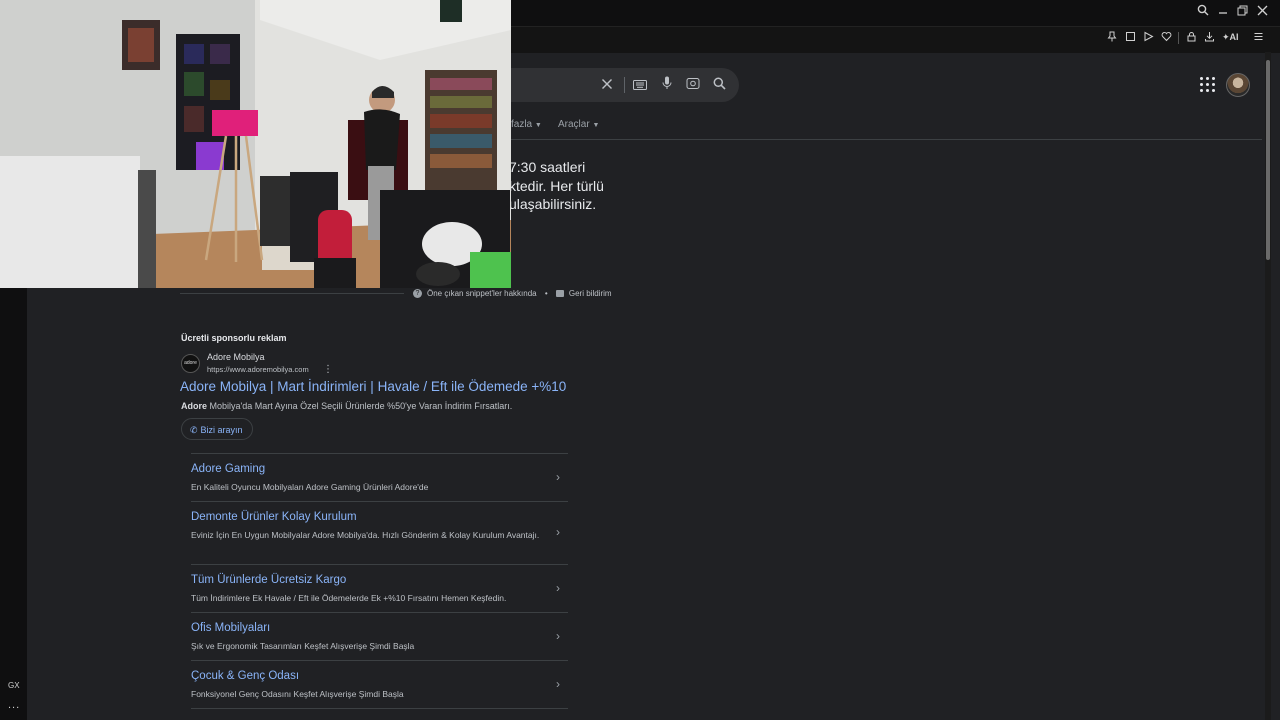 The image size is (1280, 720). Describe the element at coordinates (1130, 38) in the screenshot. I see `snapshot-icon` at that location.